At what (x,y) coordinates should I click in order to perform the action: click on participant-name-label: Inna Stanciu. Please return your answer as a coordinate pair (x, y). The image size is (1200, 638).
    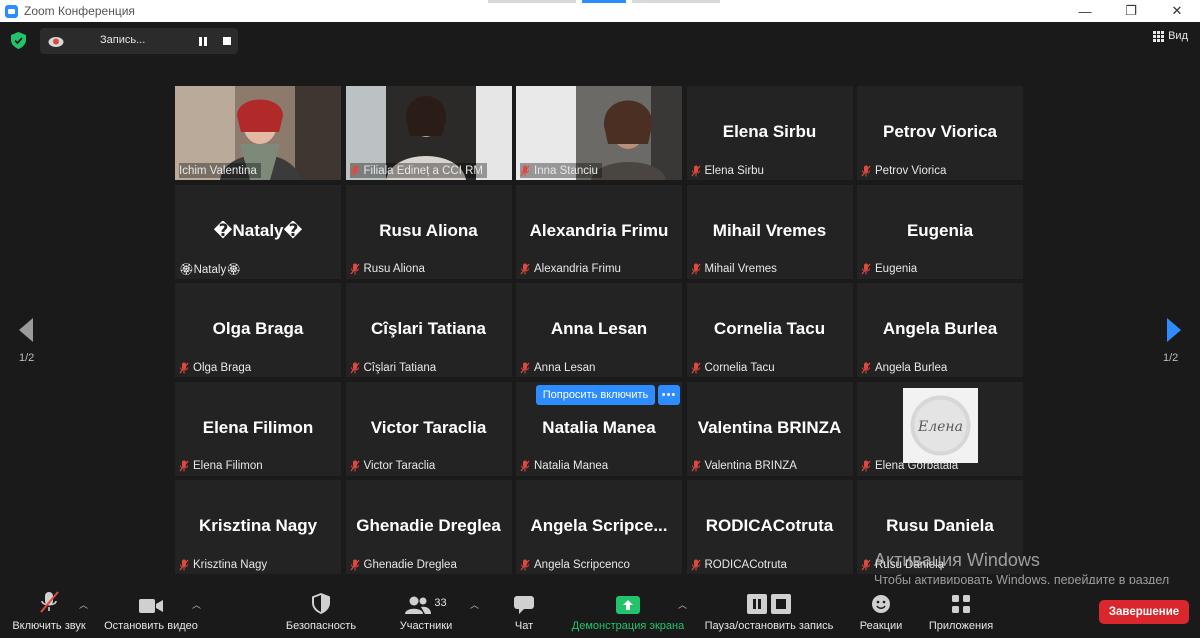
    Looking at the image, I should click on (561, 170).